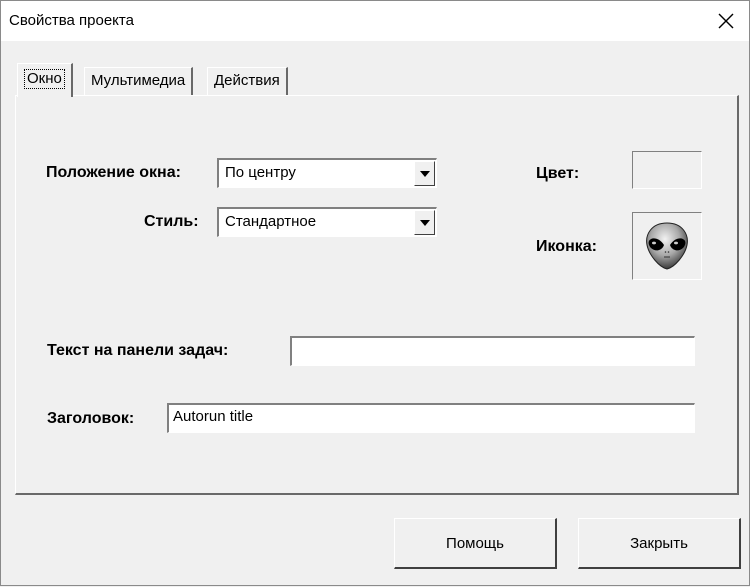 This screenshot has height=587, width=750. What do you see at coordinates (558, 173) in the screenshot?
I see `color-label: Цвет:` at bounding box center [558, 173].